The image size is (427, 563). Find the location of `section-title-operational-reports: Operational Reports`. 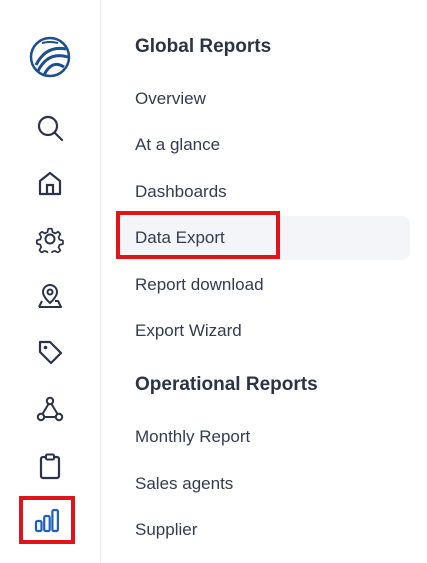

section-title-operational-reports: Operational Reports is located at coordinates (226, 384).